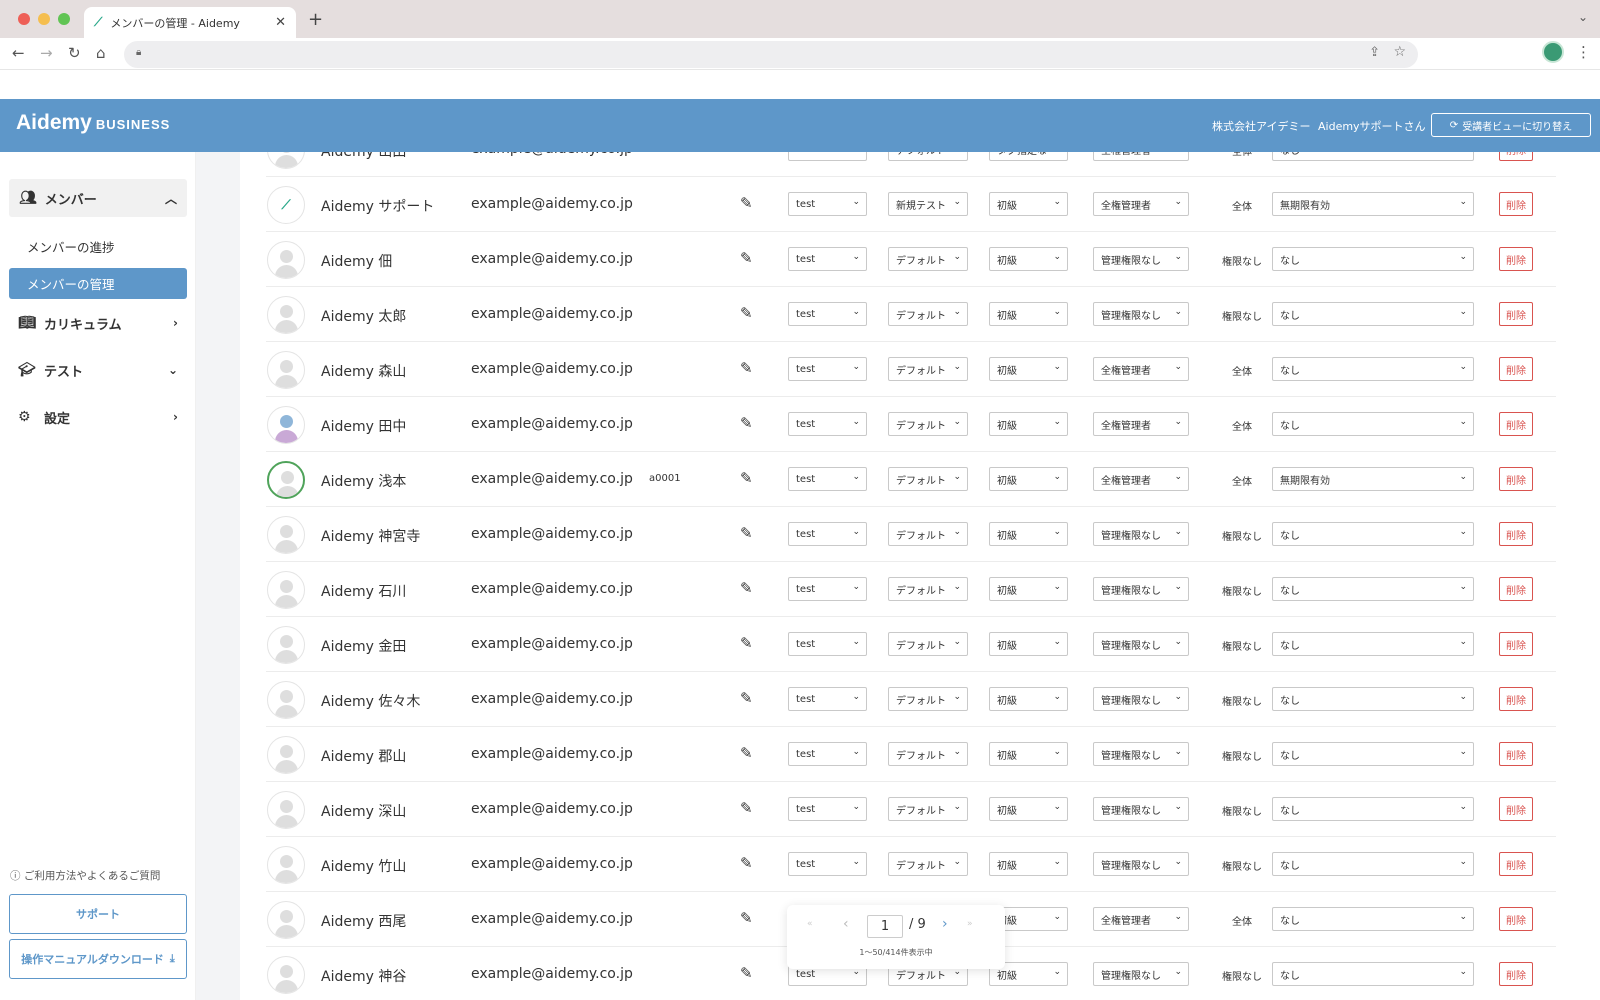  I want to click on profile-avatar, so click(1553, 52).